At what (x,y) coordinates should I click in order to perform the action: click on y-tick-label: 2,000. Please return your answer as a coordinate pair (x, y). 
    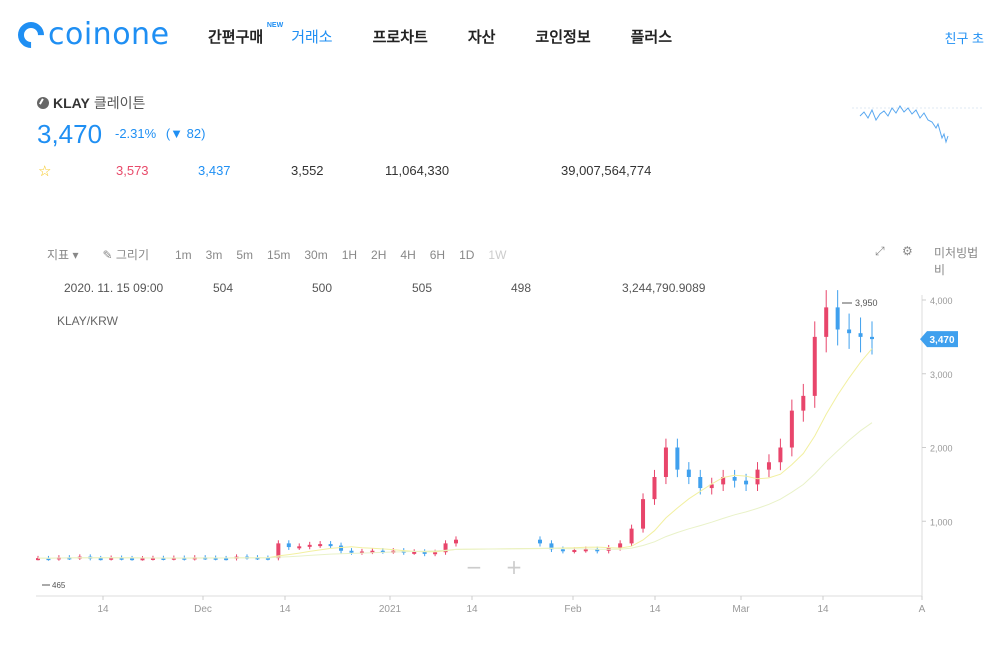
    Looking at the image, I should click on (941, 449).